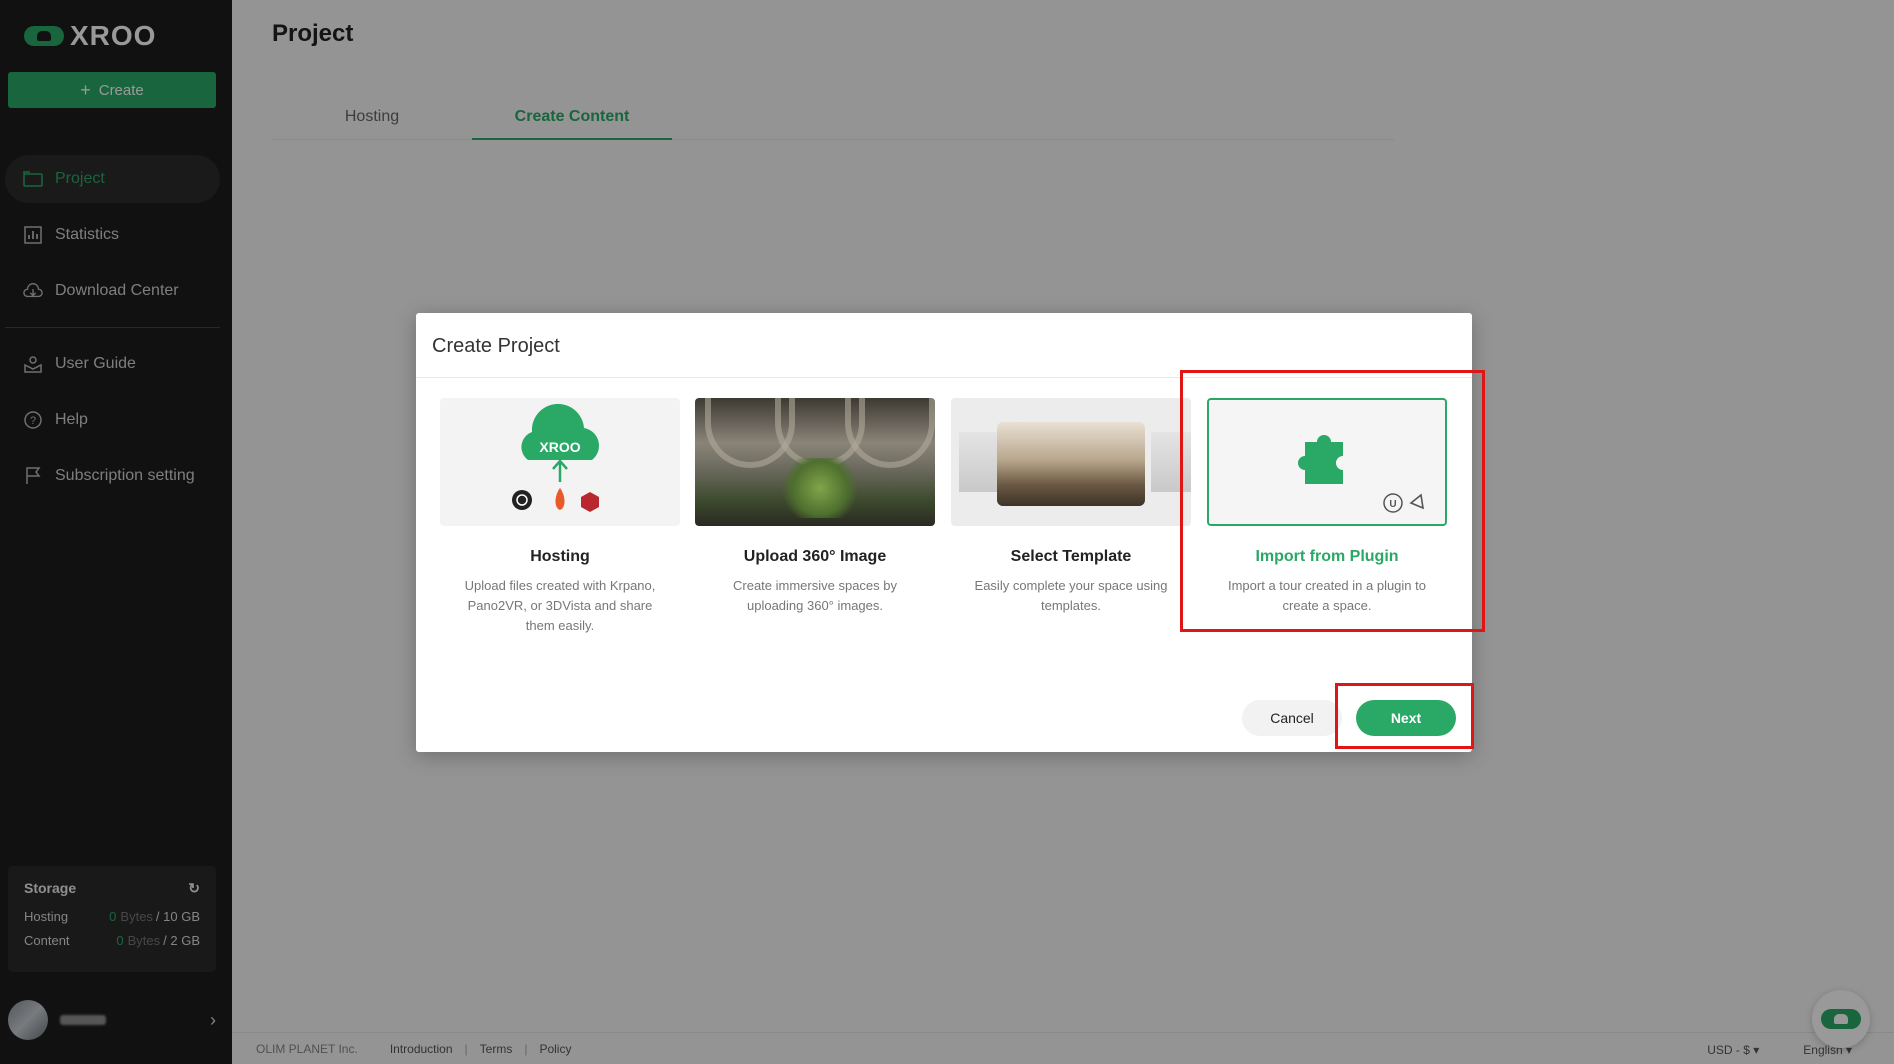 The image size is (1894, 1064). Describe the element at coordinates (559, 447) in the screenshot. I see `cloud-badge-text: XROO` at that location.